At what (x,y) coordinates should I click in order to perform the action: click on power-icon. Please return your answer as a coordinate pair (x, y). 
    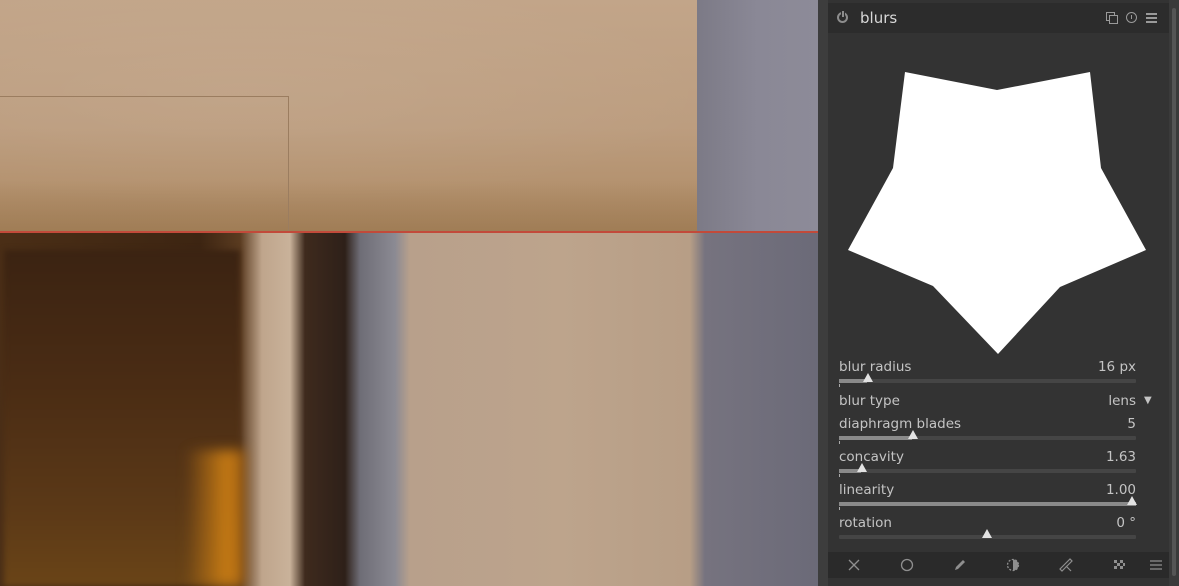
    Looking at the image, I should click on (842, 17).